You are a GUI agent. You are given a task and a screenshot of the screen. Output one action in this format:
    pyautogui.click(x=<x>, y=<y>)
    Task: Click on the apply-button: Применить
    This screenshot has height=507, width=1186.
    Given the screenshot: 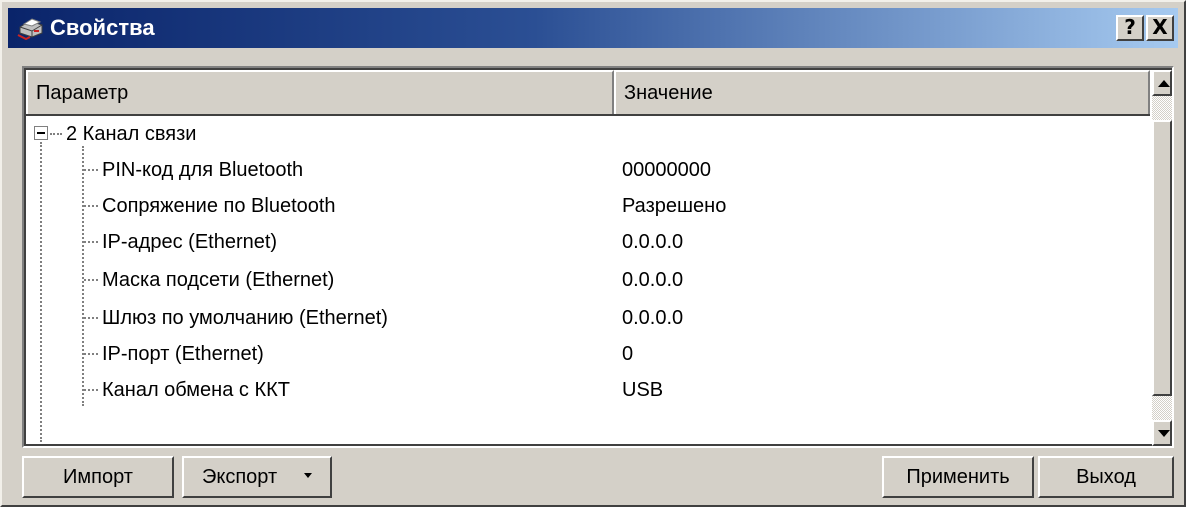 What is the action you would take?
    pyautogui.click(x=958, y=477)
    